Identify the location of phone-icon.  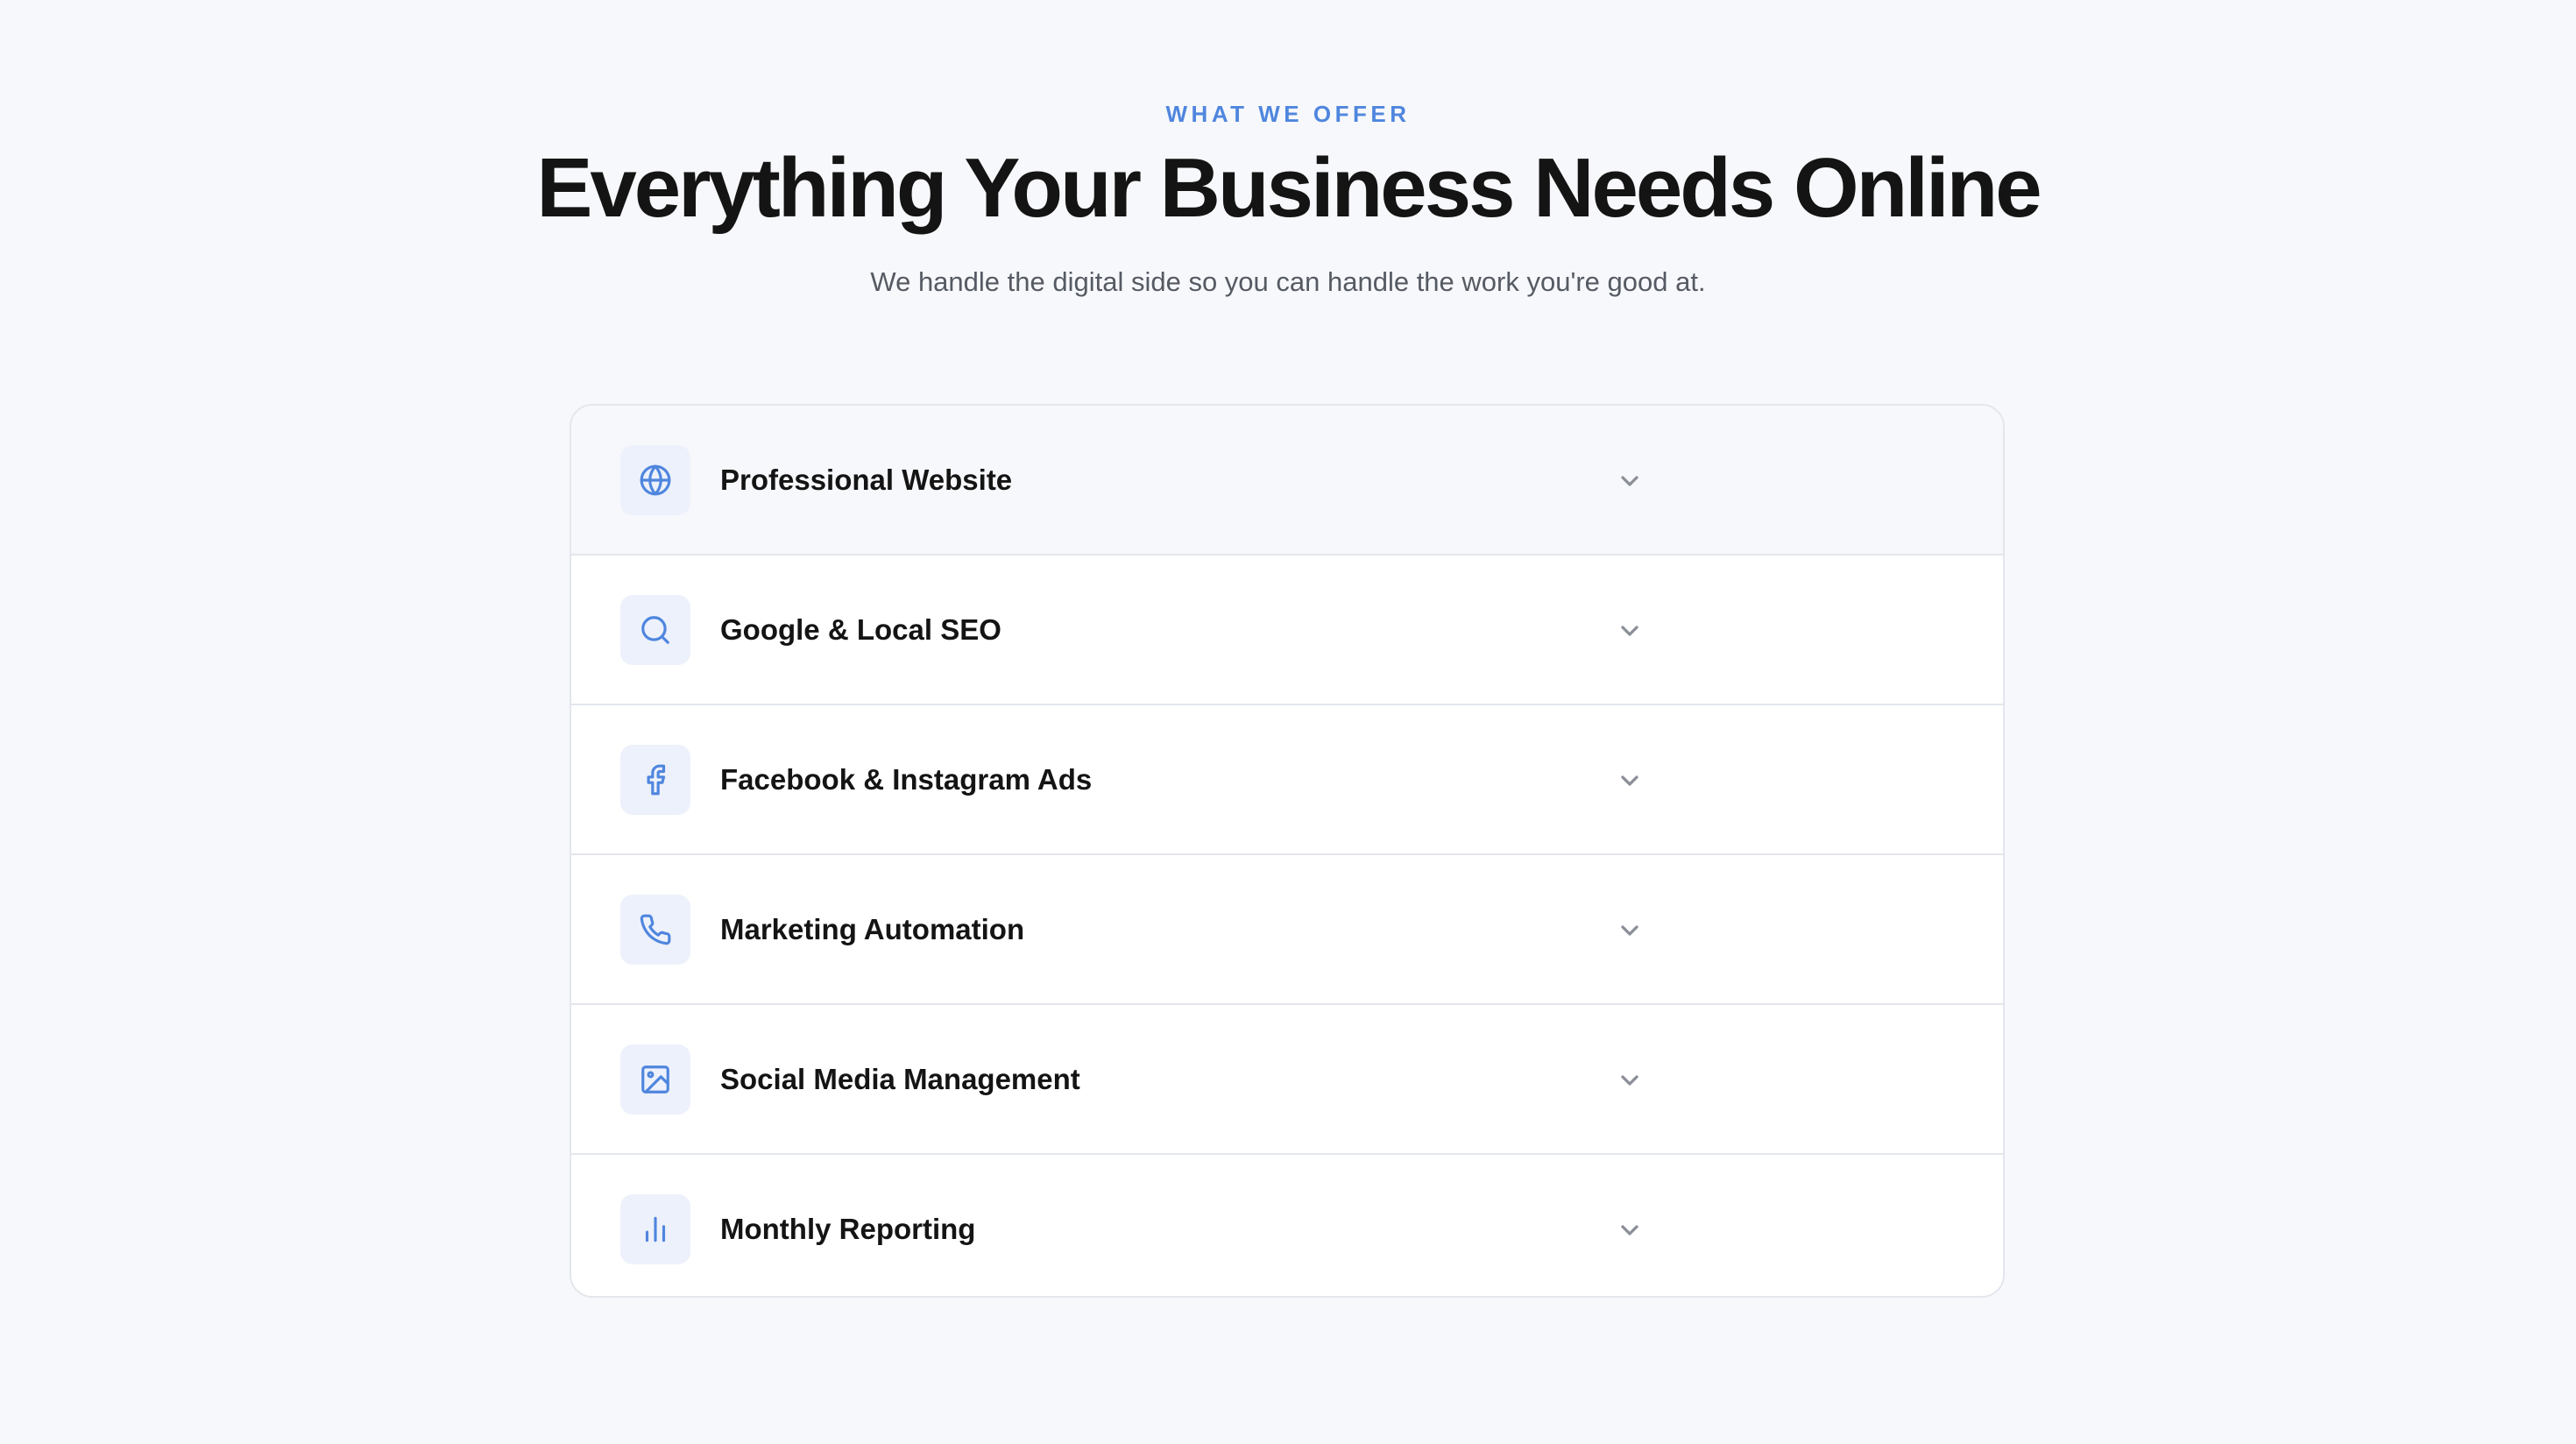
(655, 930).